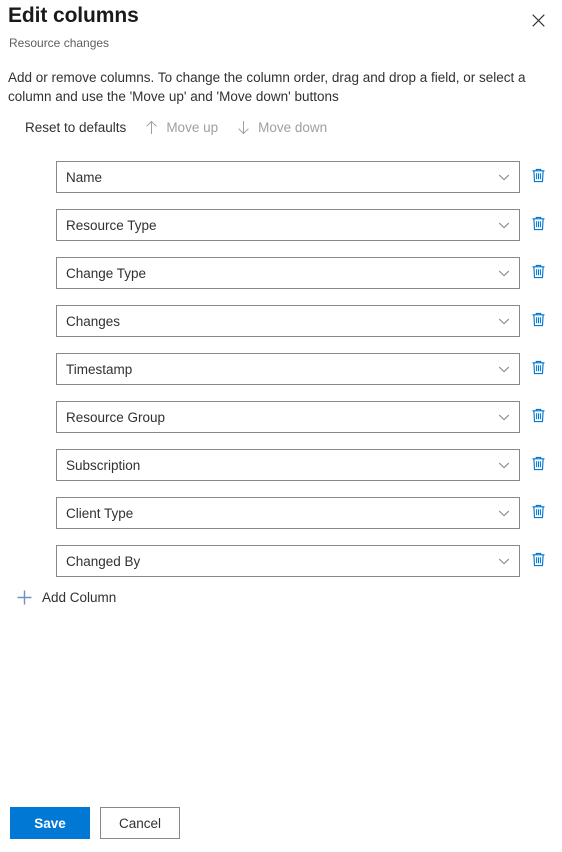 This screenshot has height=852, width=562. Describe the element at coordinates (281, 823) in the screenshot. I see `panel-footer: Save Cancel` at that location.